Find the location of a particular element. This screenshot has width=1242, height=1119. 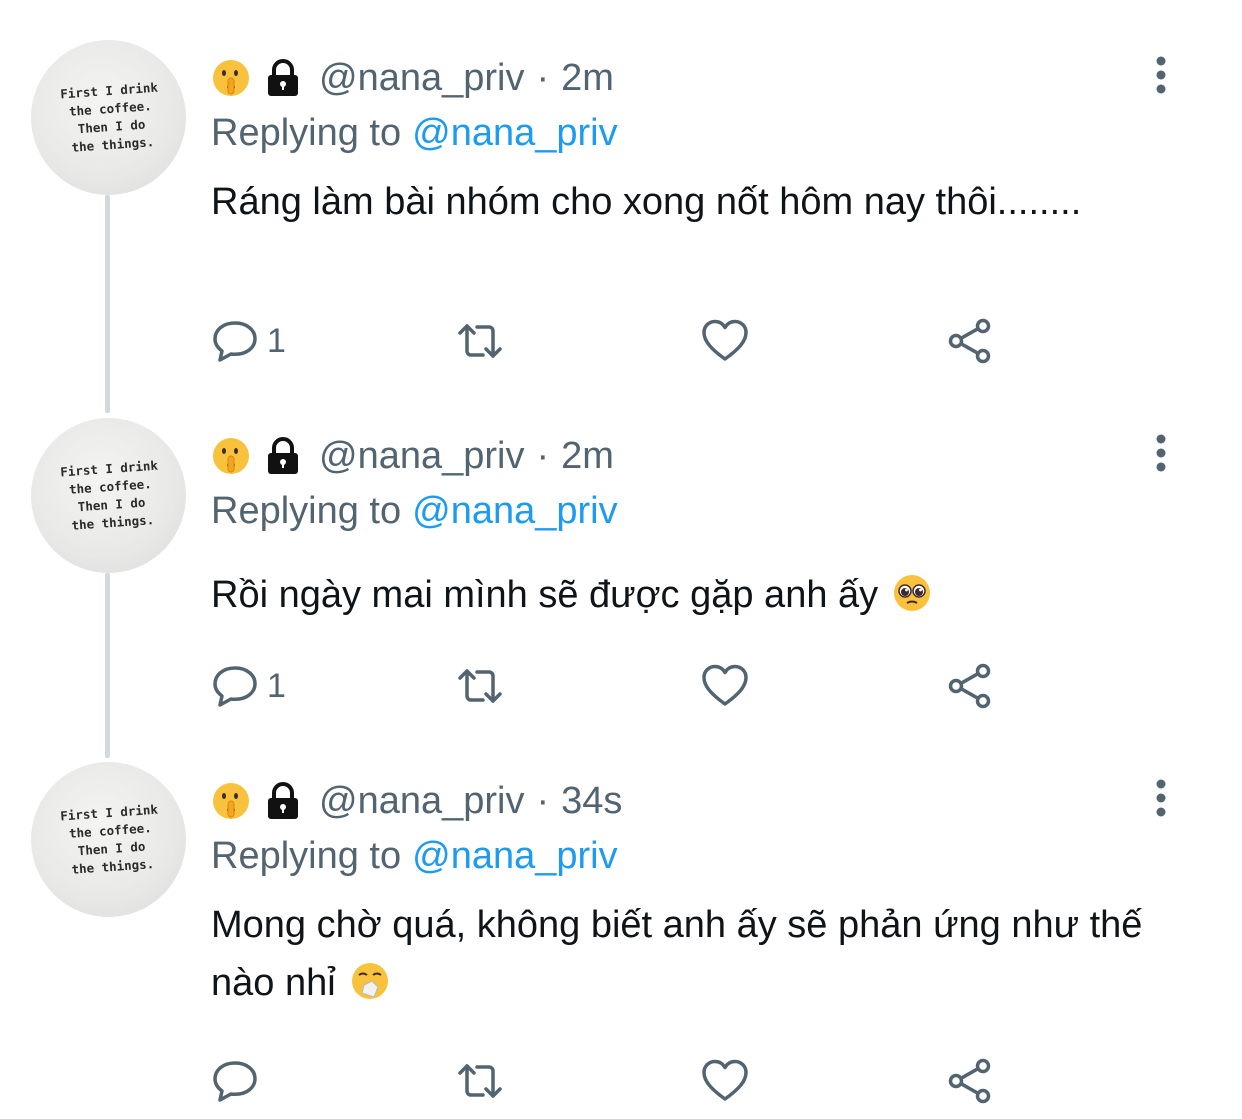

tweet-actions is located at coordinates (611, 1081).